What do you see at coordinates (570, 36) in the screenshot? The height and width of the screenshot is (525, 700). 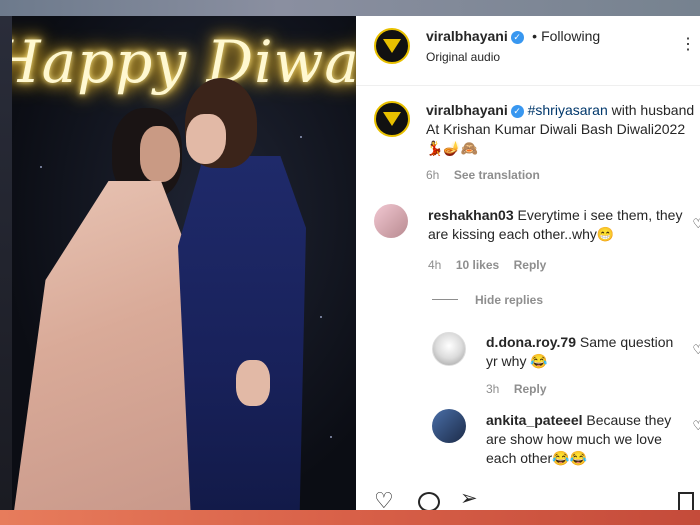 I see `following-button: Following` at bounding box center [570, 36].